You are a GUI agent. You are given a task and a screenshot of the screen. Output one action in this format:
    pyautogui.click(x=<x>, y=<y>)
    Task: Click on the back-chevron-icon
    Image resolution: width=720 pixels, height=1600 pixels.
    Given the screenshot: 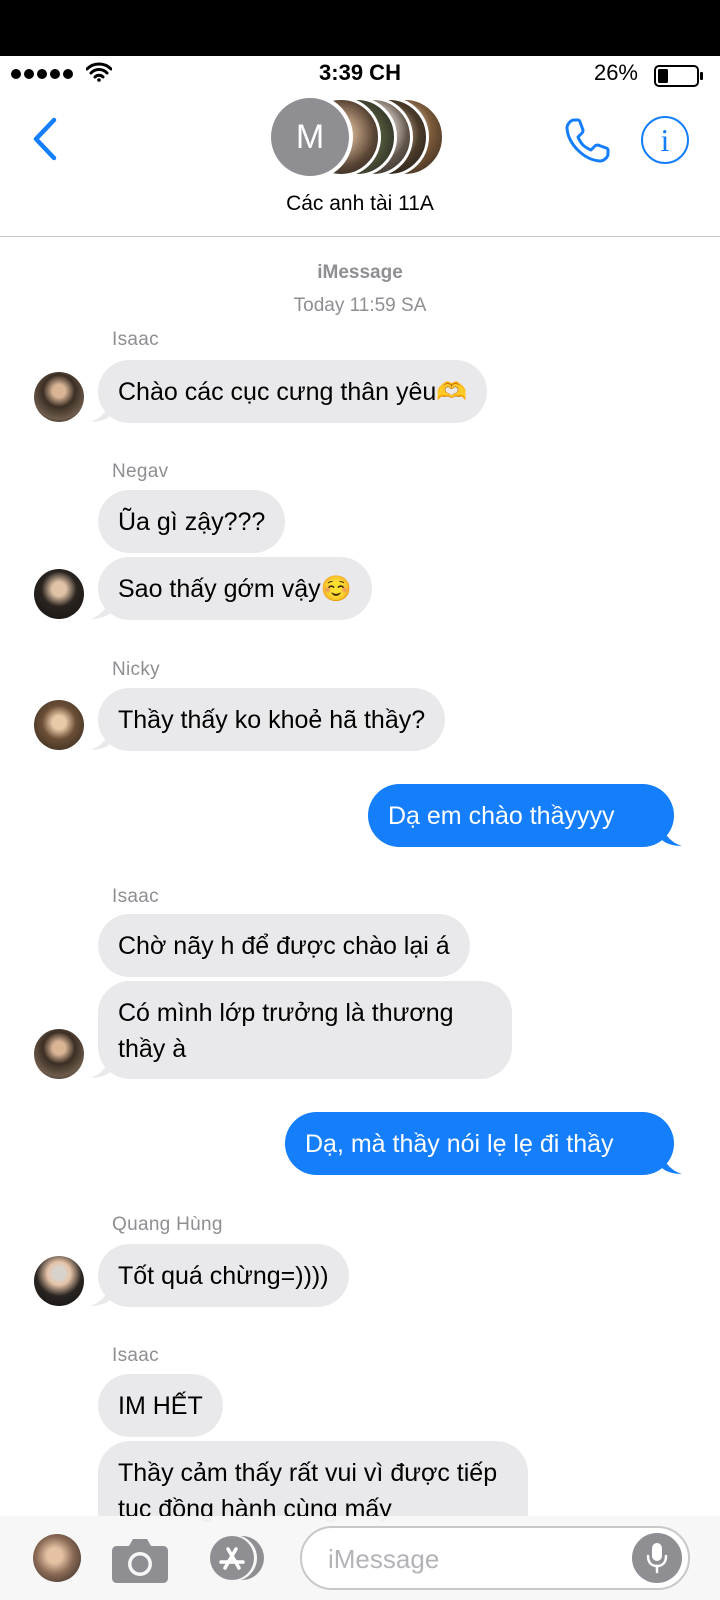 What is the action you would take?
    pyautogui.click(x=46, y=139)
    